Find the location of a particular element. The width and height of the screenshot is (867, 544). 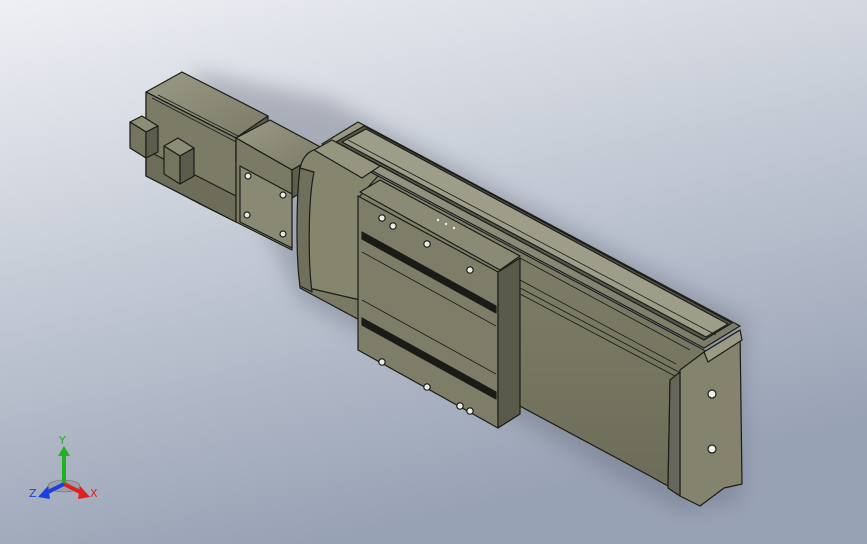

y-axis-label: Y is located at coordinates (62, 440).